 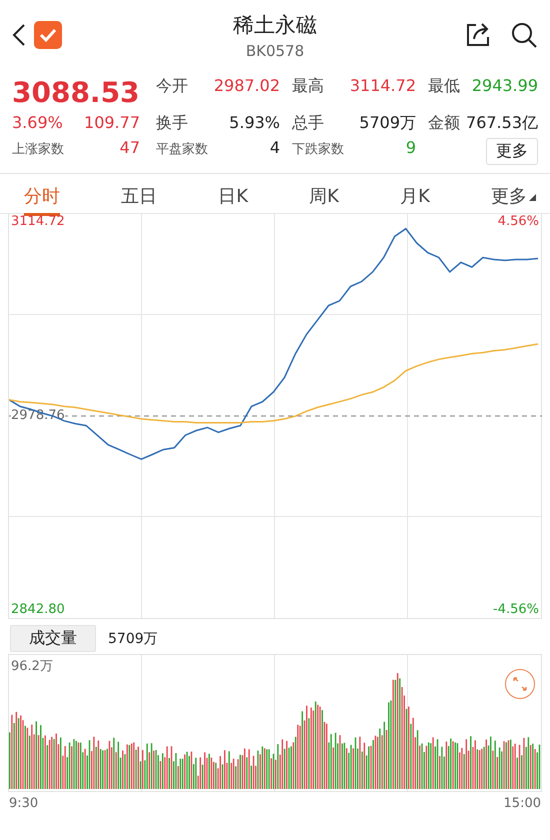 What do you see at coordinates (38, 221) in the screenshot?
I see `axis-label: 3114.72` at bounding box center [38, 221].